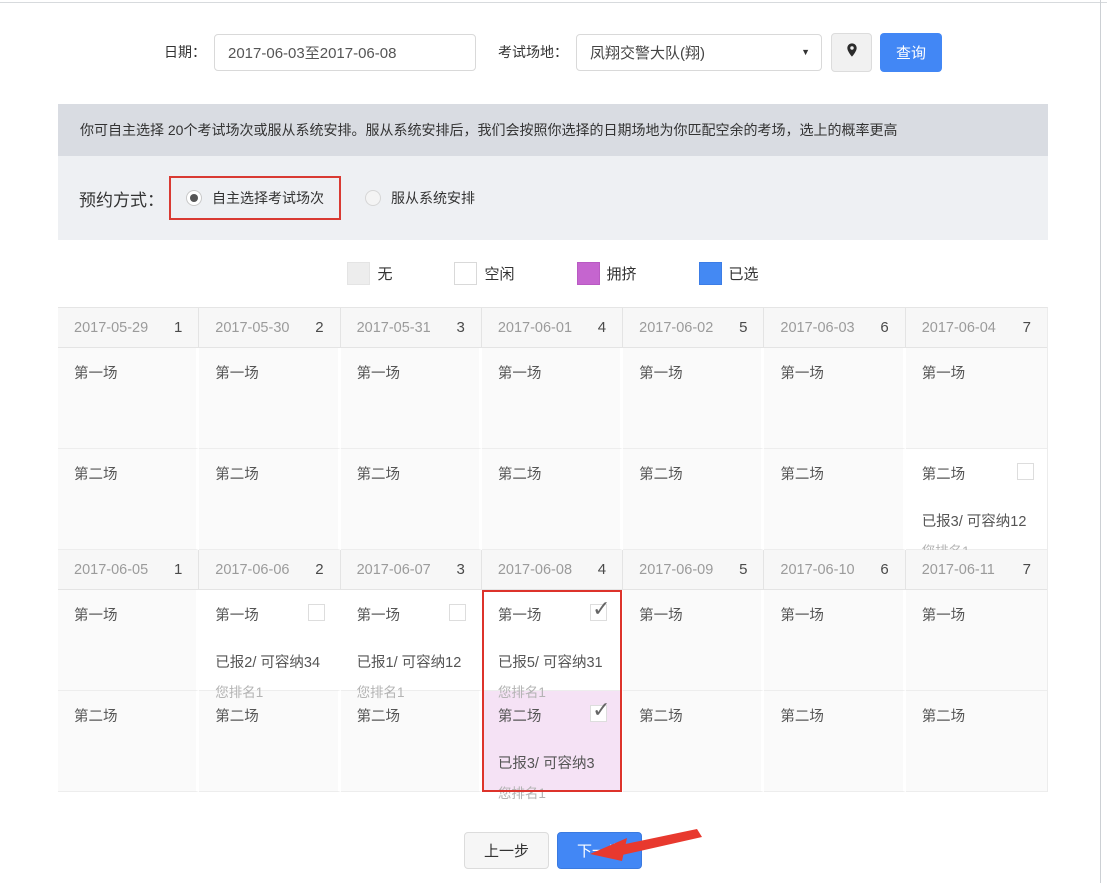  Describe the element at coordinates (958, 327) in the screenshot. I see `day-header-date: 2017-06-04` at that location.